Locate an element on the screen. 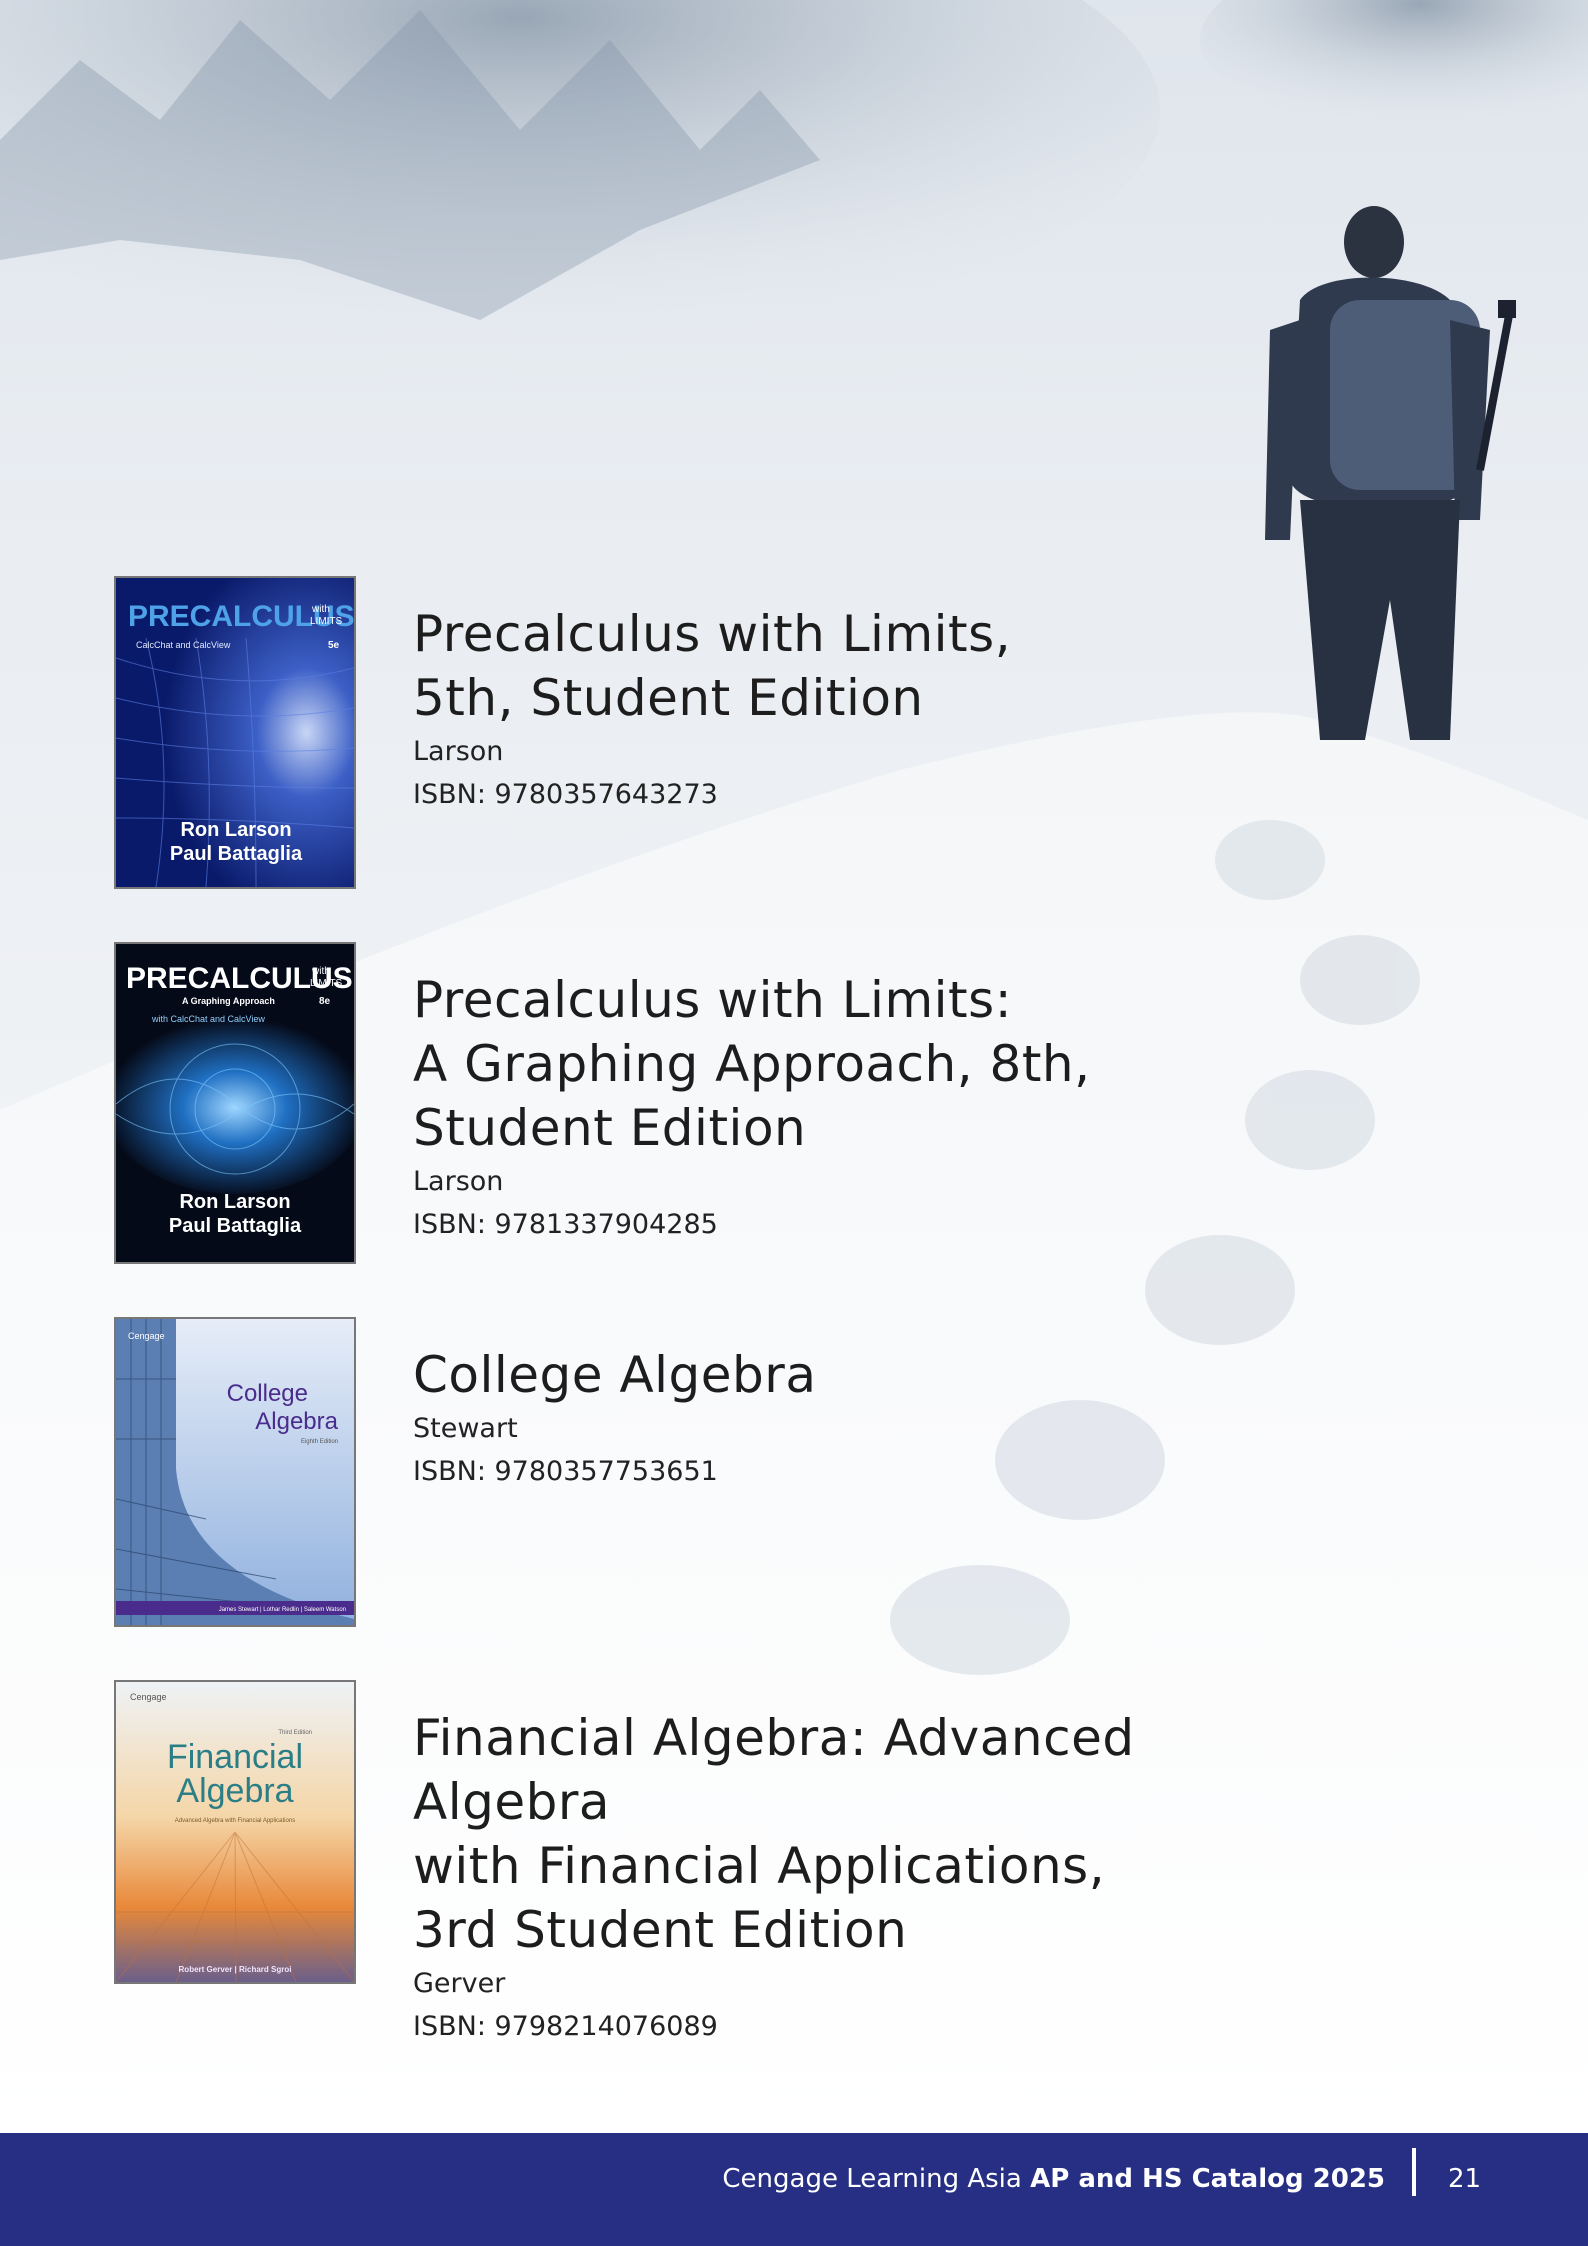  cover-tagline: CalcChat and CalcView is located at coordinates (183, 645).